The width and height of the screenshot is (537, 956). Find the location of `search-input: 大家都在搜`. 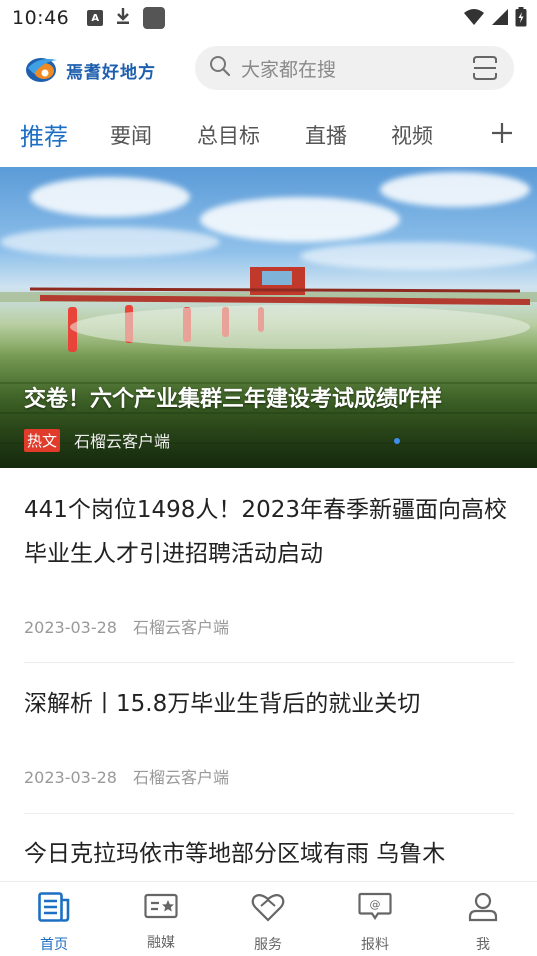

search-input: 大家都在搜 is located at coordinates (354, 68).